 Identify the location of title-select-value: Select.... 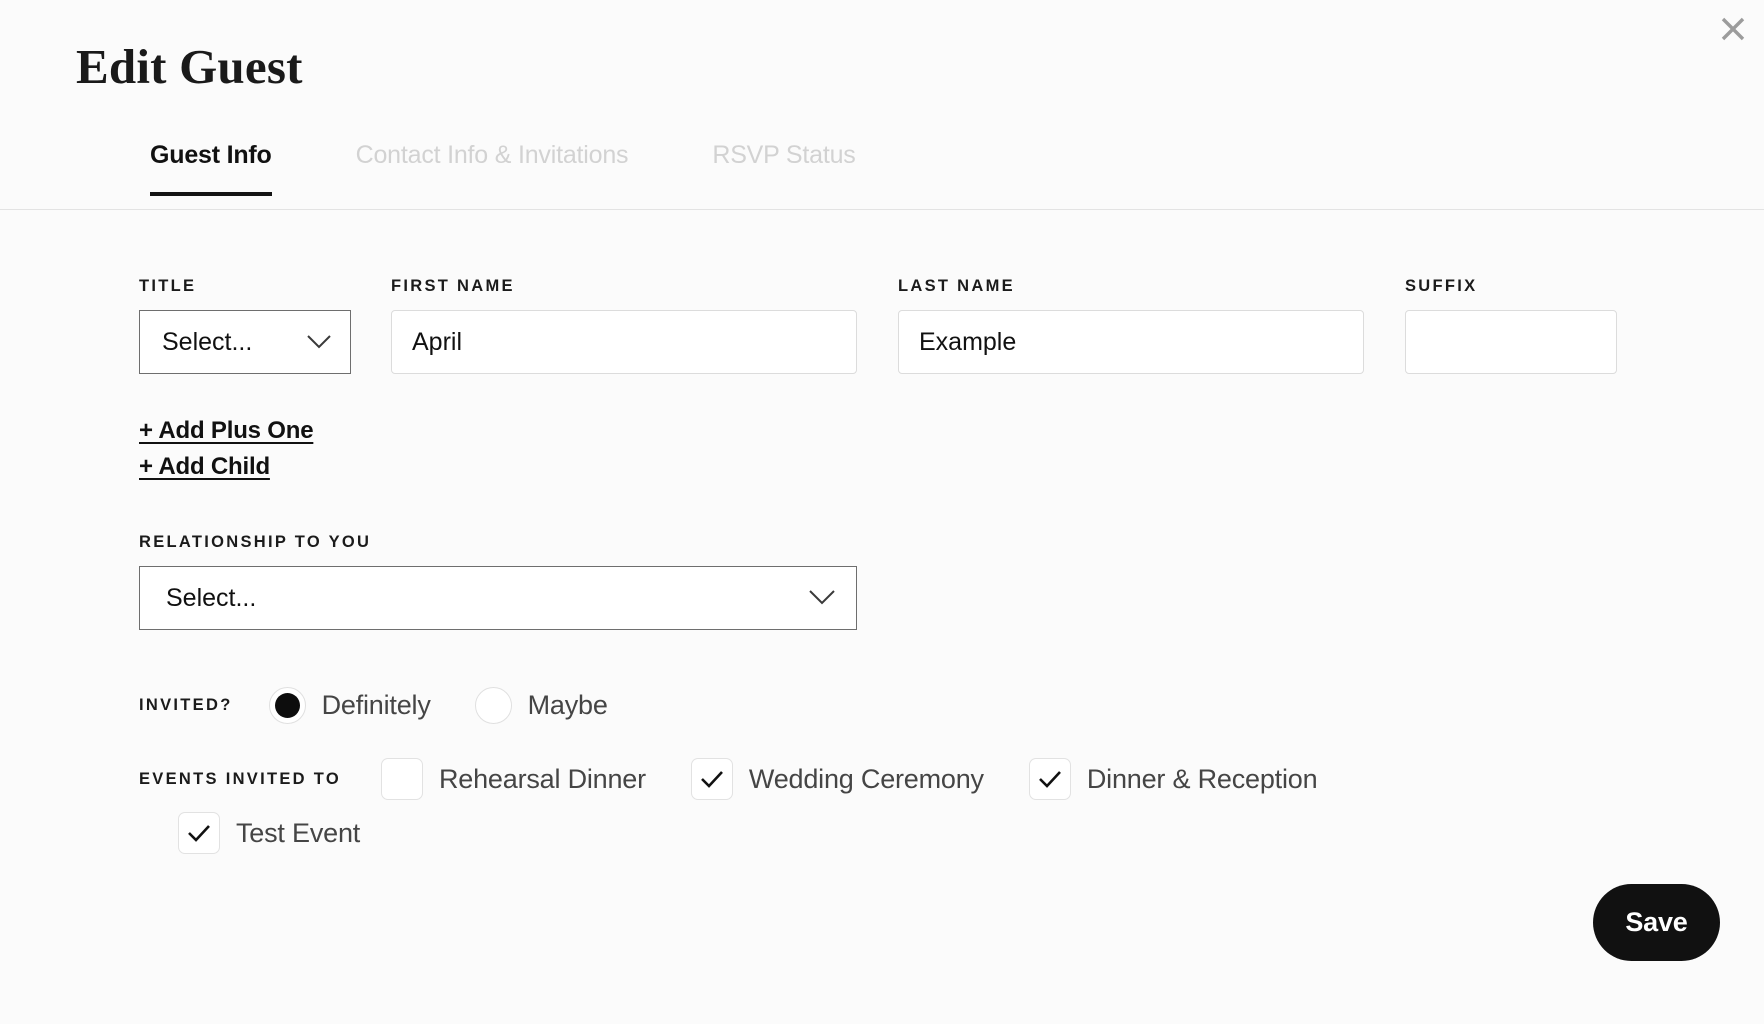
(207, 341).